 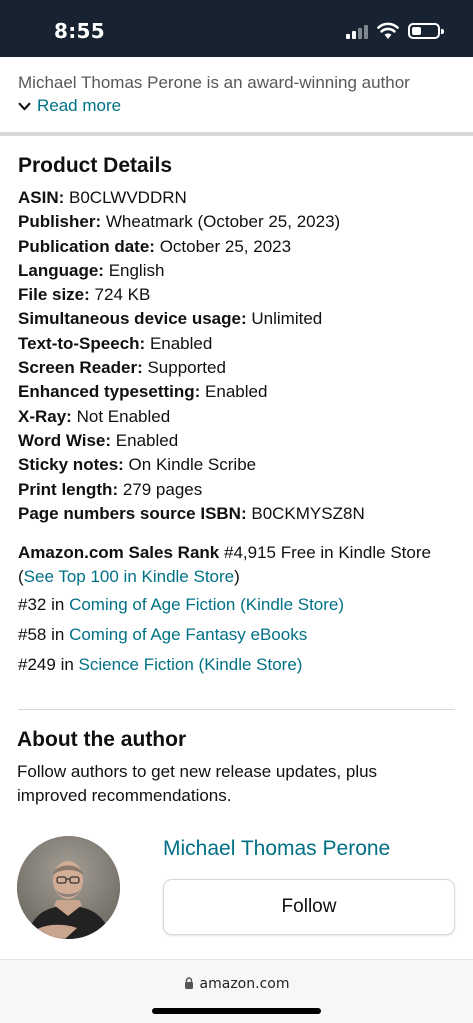 What do you see at coordinates (243, 417) in the screenshot?
I see `detail-row: X-Ray: Not Enabled` at bounding box center [243, 417].